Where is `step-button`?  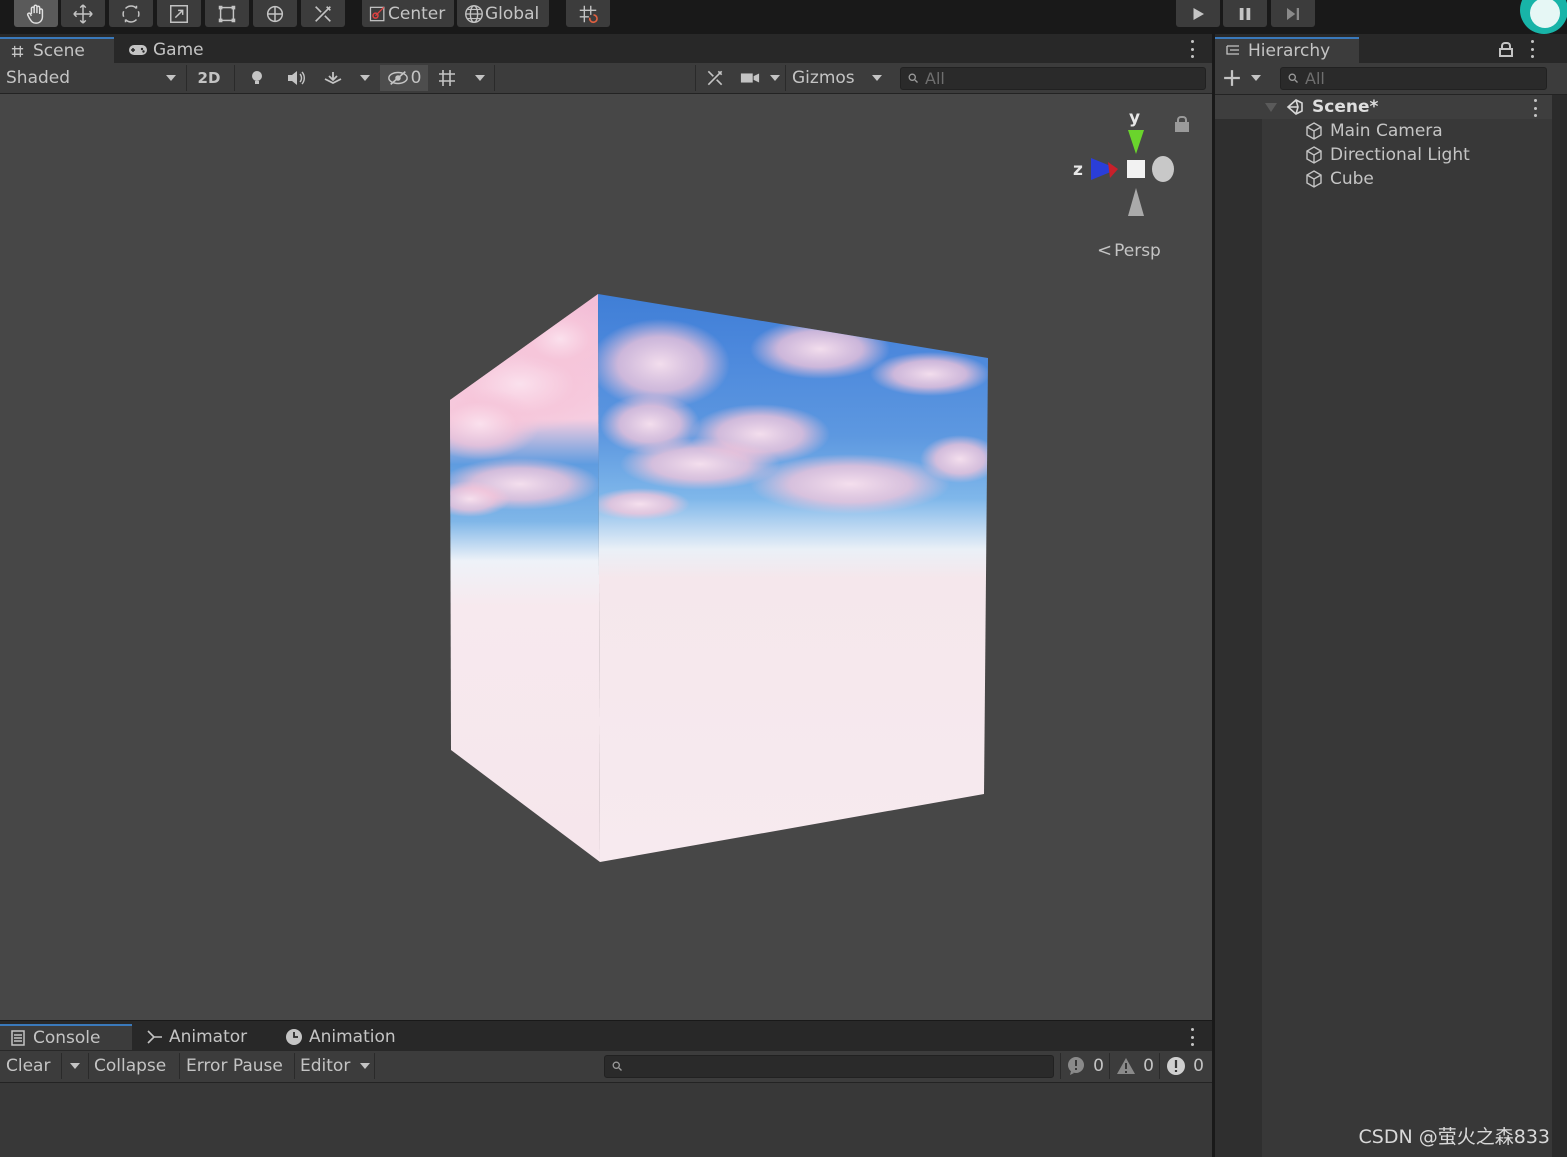
step-button is located at coordinates (1293, 13).